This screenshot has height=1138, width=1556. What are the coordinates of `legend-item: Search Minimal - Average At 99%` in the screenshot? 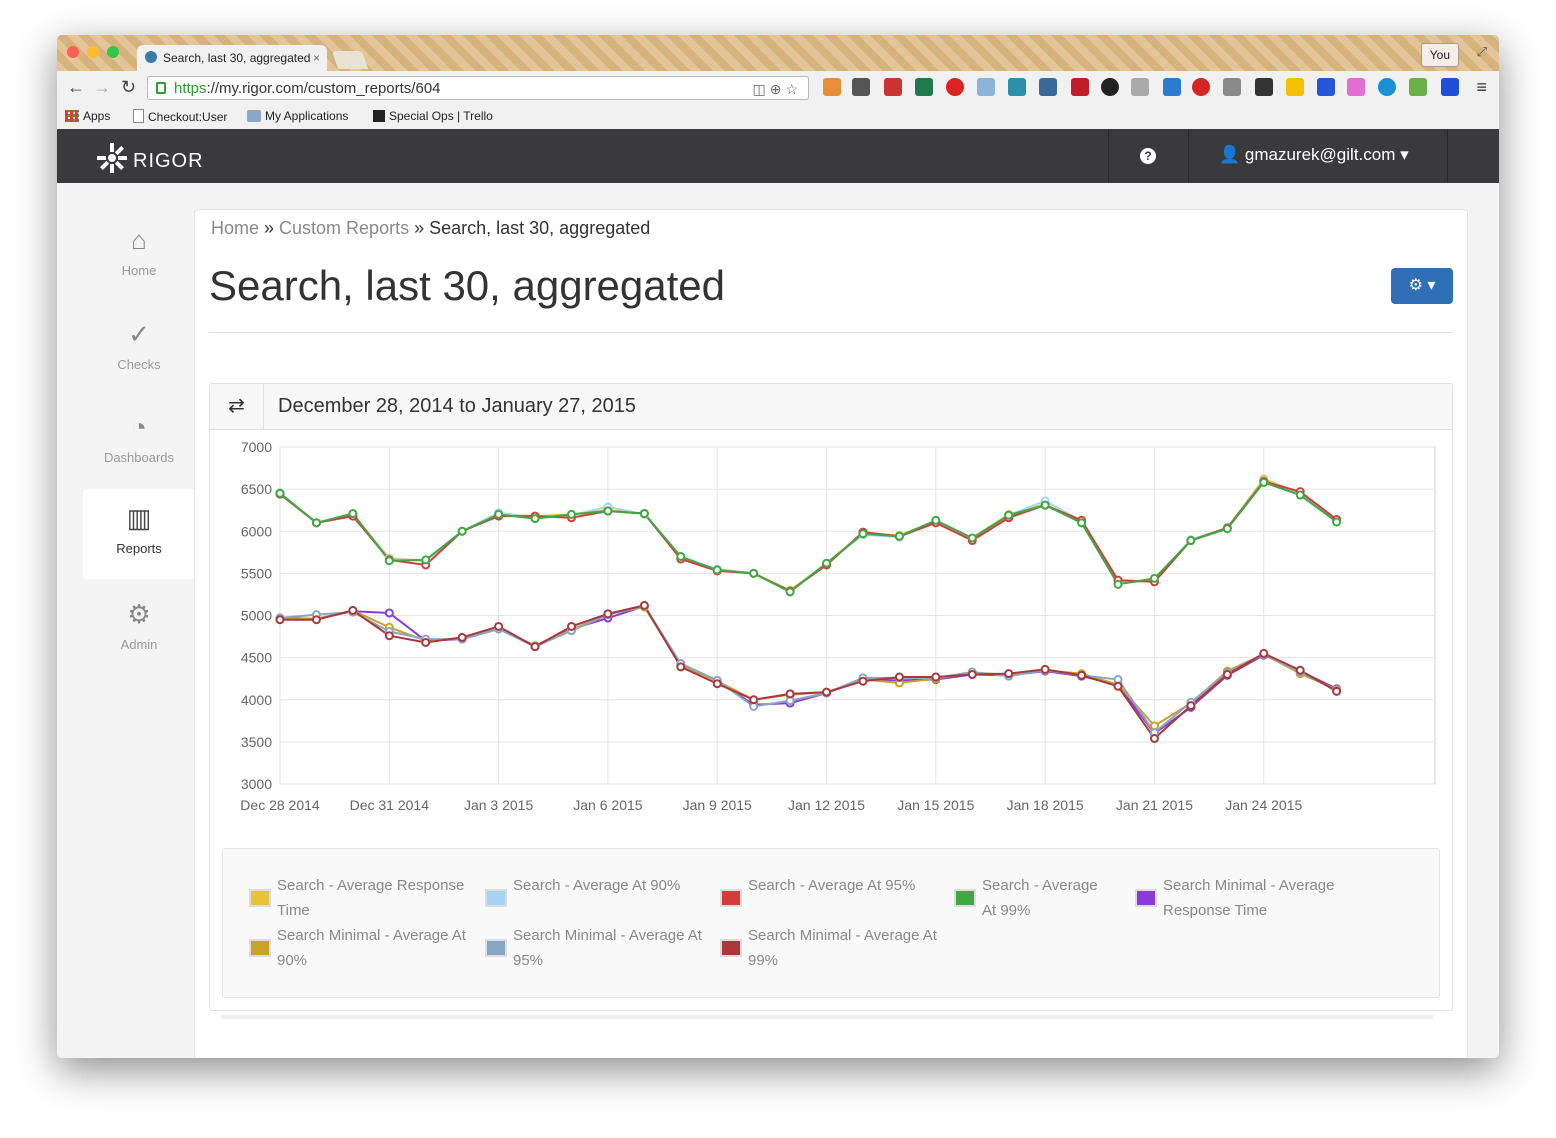 It's located at (830, 948).